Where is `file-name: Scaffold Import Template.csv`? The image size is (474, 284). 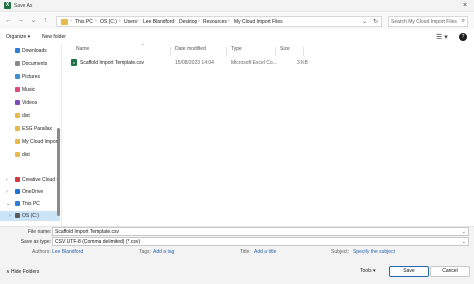
file-name: Scaffold Import Template.csv is located at coordinates (112, 63).